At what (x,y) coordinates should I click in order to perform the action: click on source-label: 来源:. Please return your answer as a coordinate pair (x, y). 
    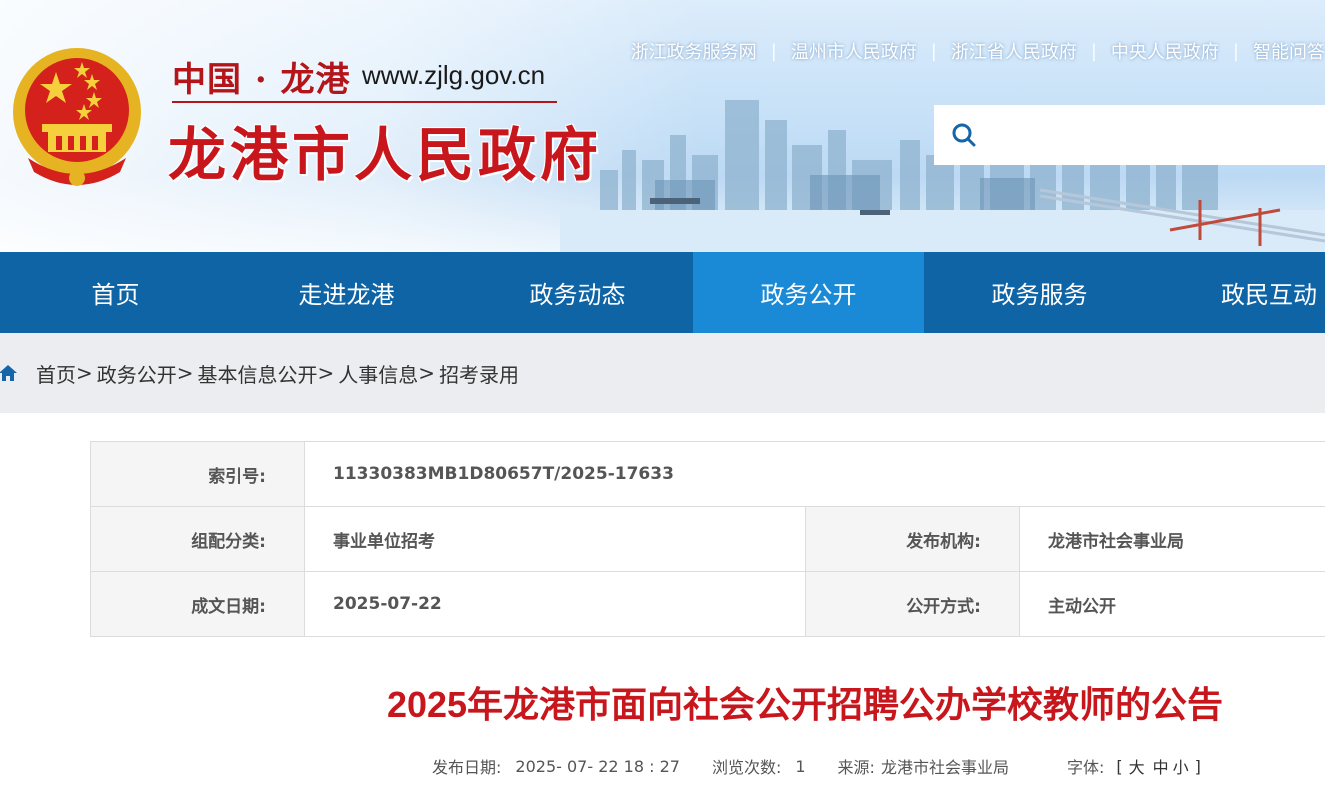
    Looking at the image, I should click on (856, 767).